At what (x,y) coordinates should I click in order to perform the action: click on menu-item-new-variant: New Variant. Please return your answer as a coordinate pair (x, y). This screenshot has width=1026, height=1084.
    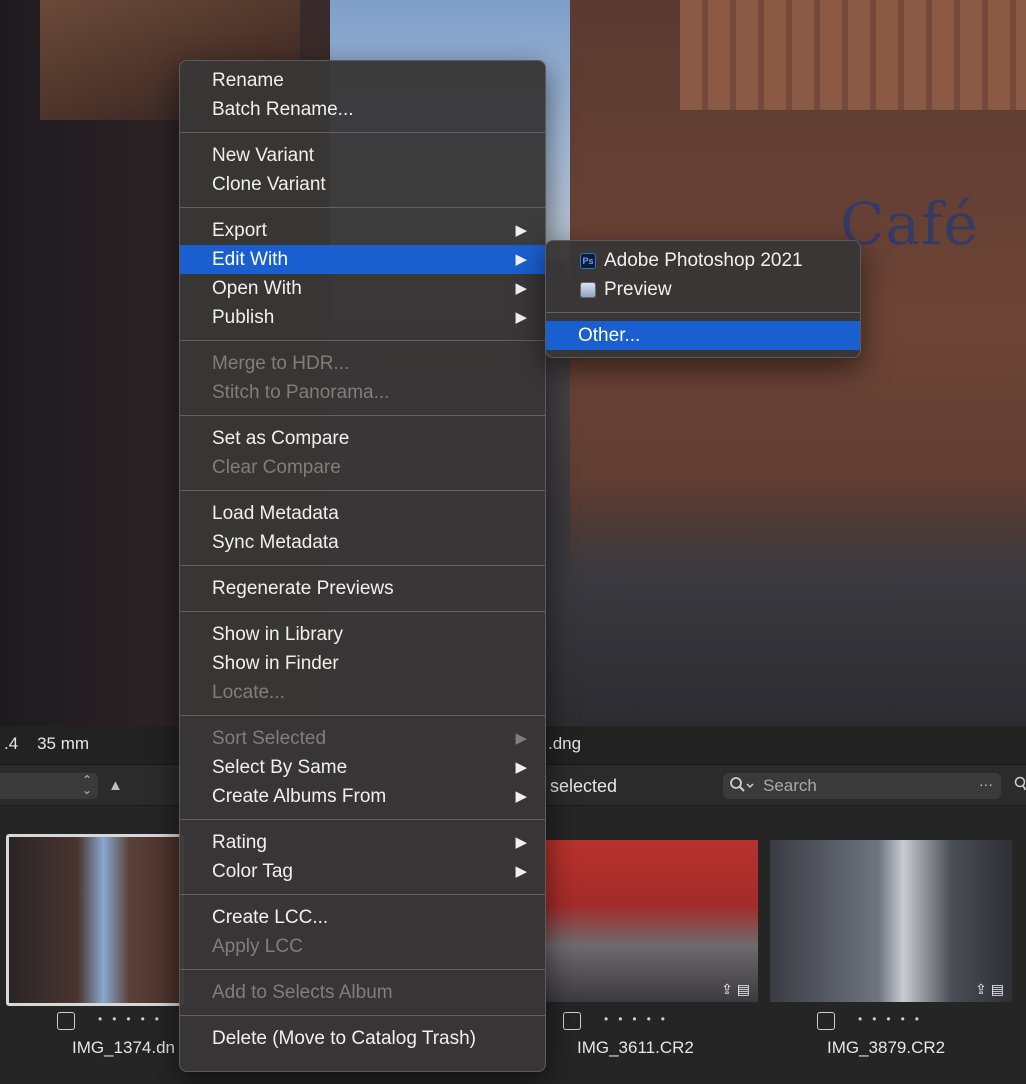
    Looking at the image, I should click on (362, 155).